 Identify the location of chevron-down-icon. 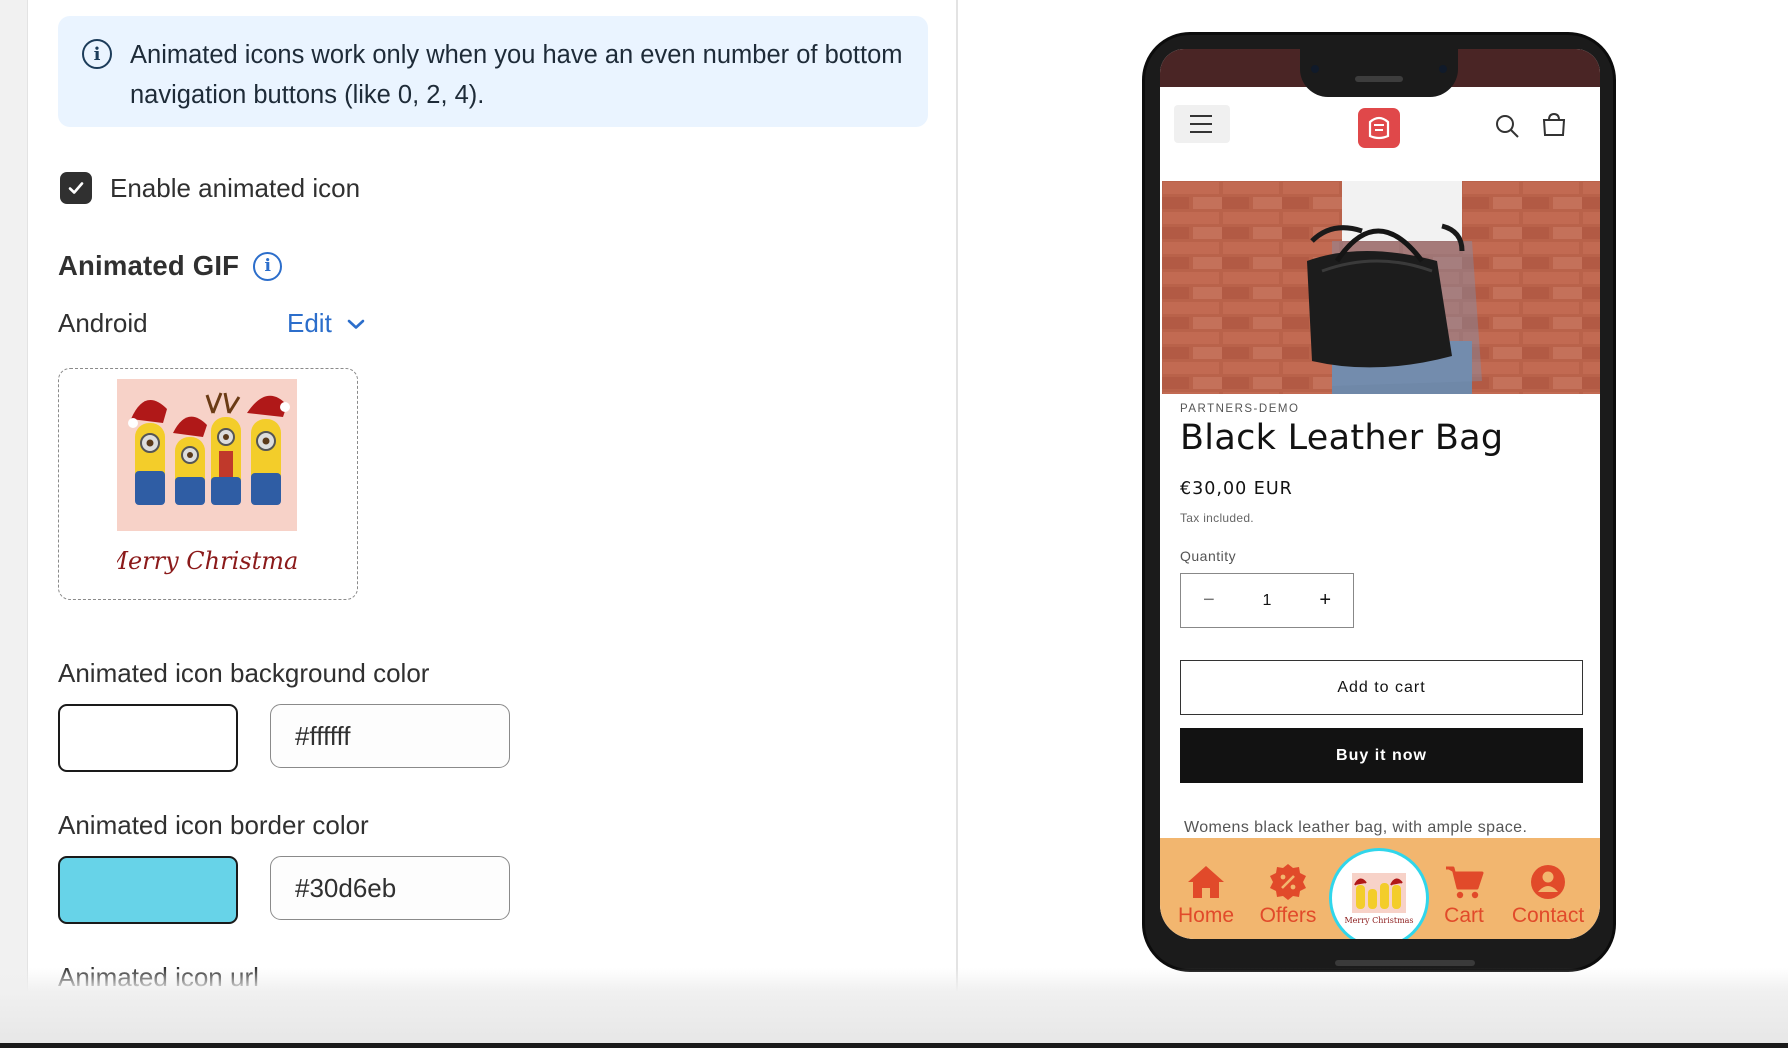
(356, 324).